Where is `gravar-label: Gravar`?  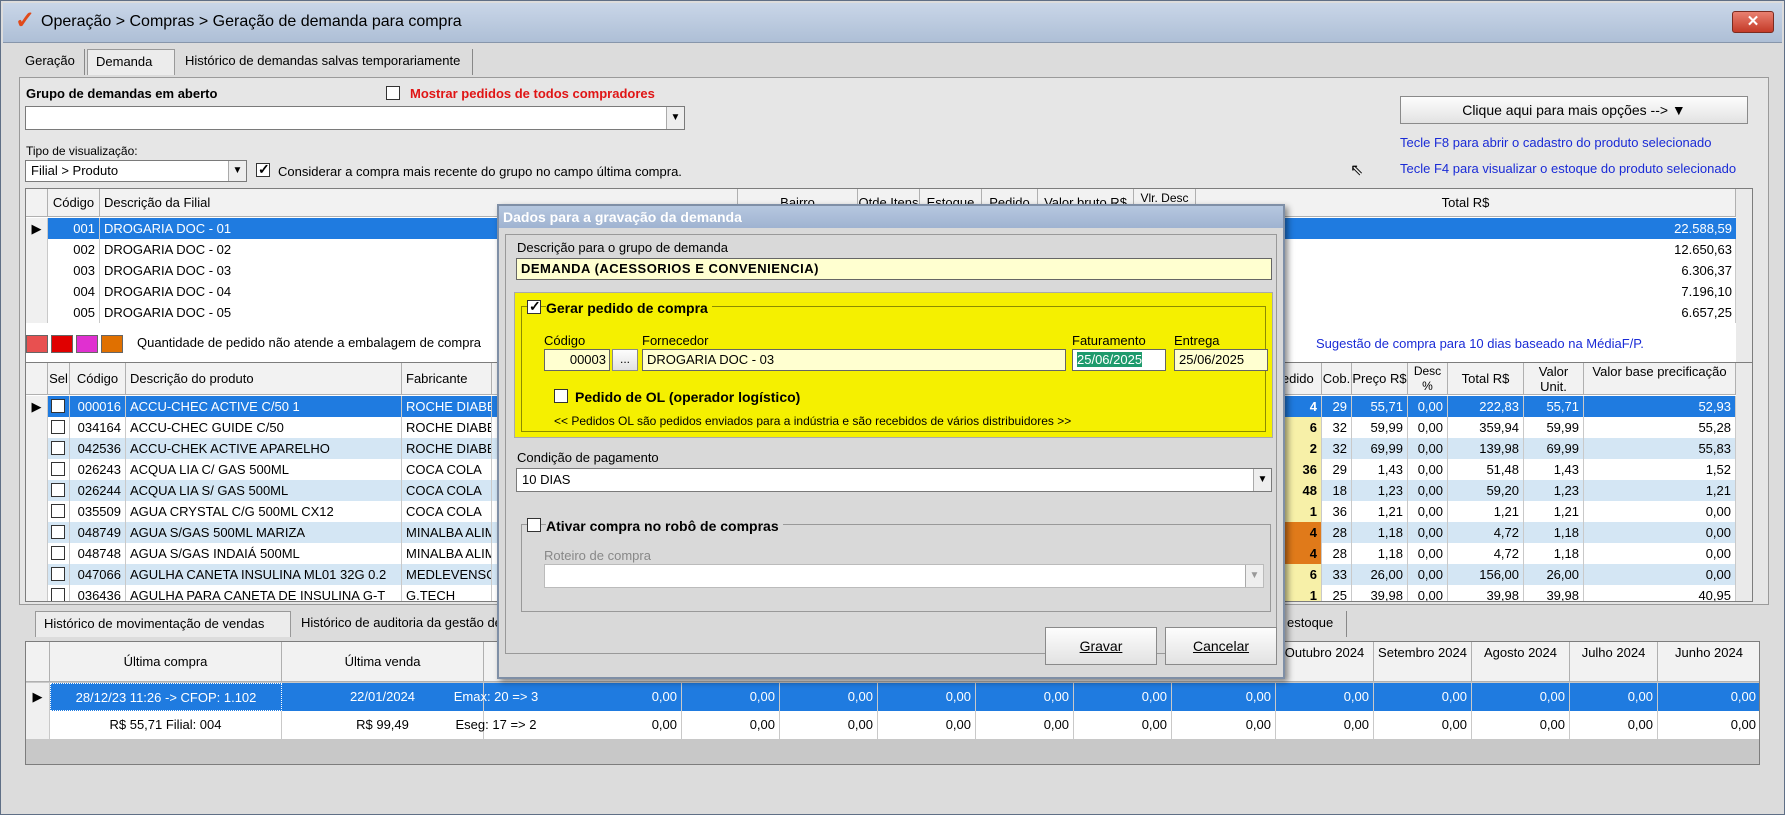 gravar-label: Gravar is located at coordinates (1101, 646).